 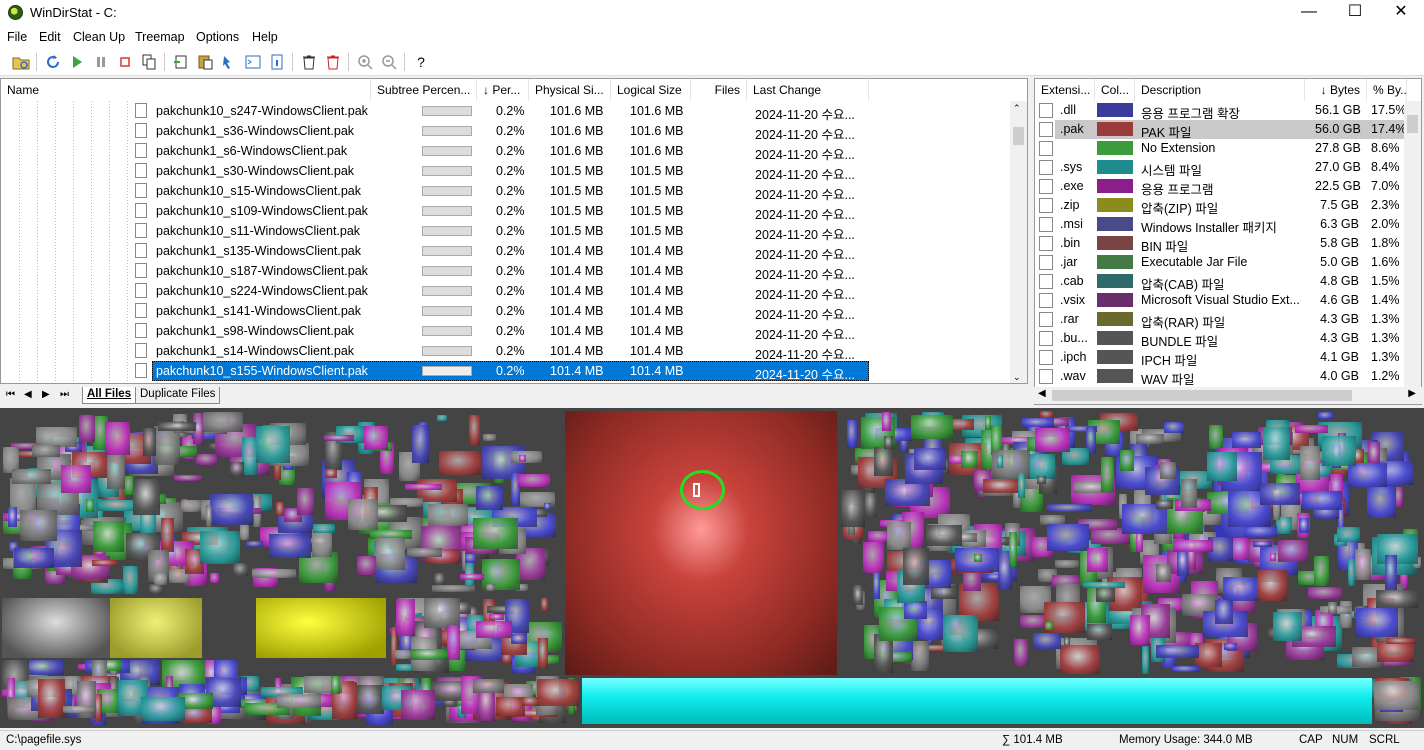 I want to click on extension-row: .sys 시스템 파일 27.0 GB 8.4%, so click(x=1221, y=168).